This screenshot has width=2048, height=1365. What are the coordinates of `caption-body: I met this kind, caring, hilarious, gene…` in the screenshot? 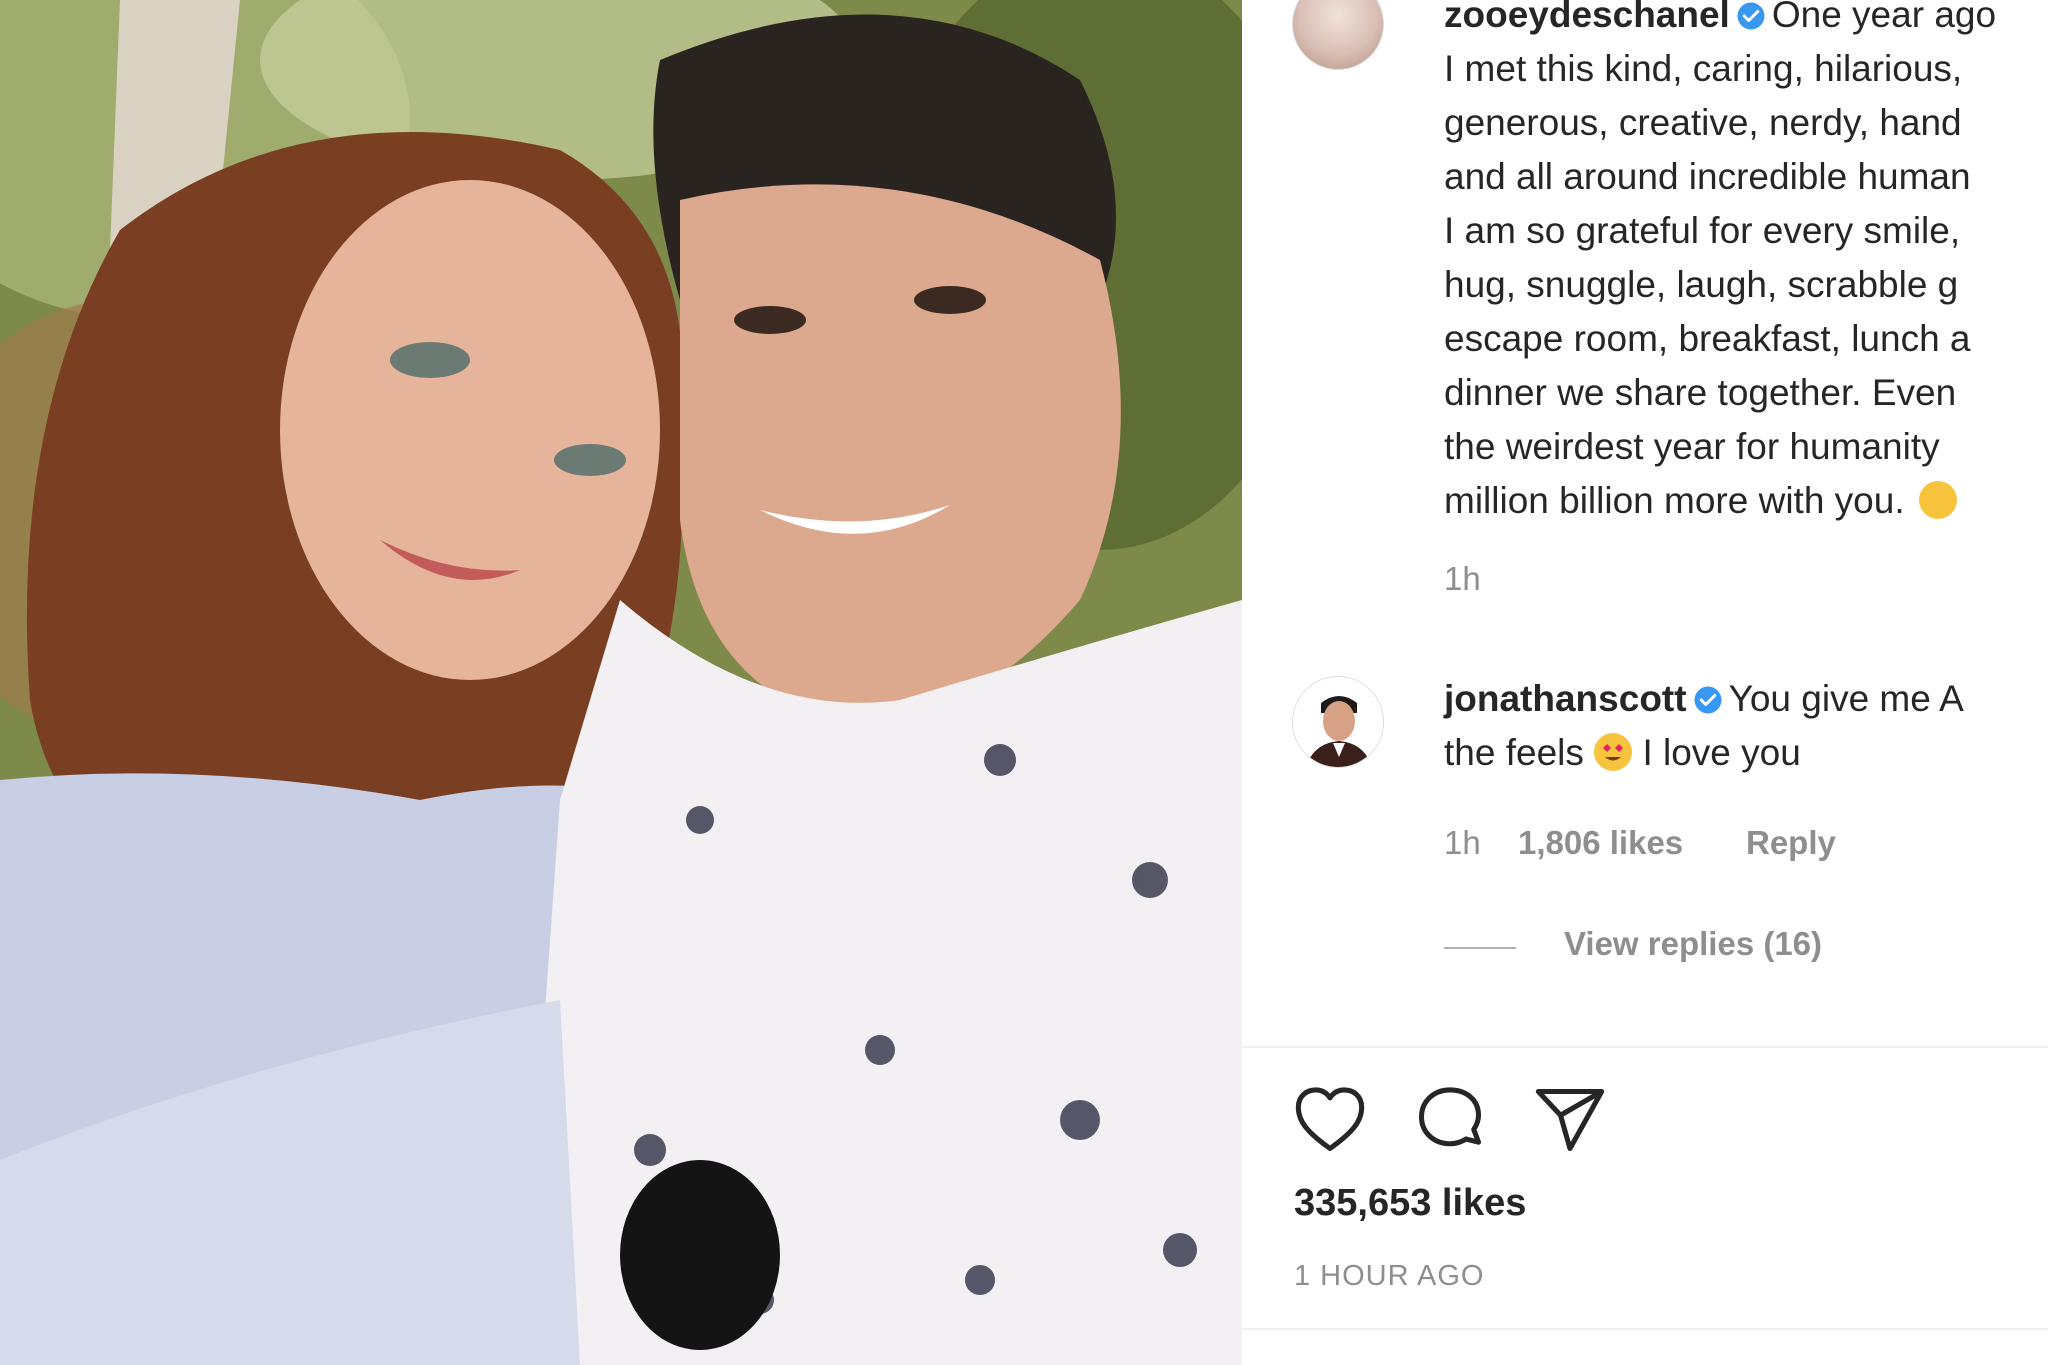 It's located at (1707, 284).